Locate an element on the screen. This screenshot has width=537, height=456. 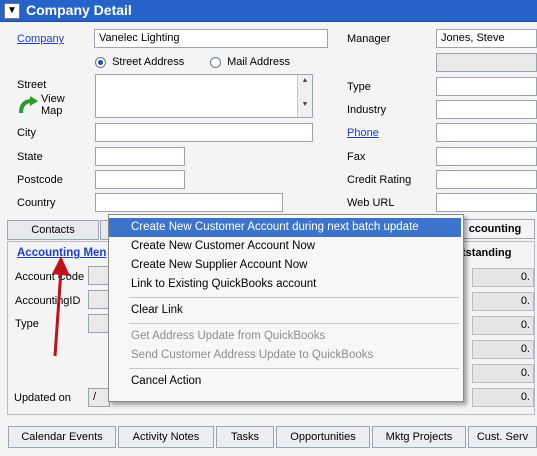
credit-rating-label: Credit Rating is located at coordinates (379, 180).